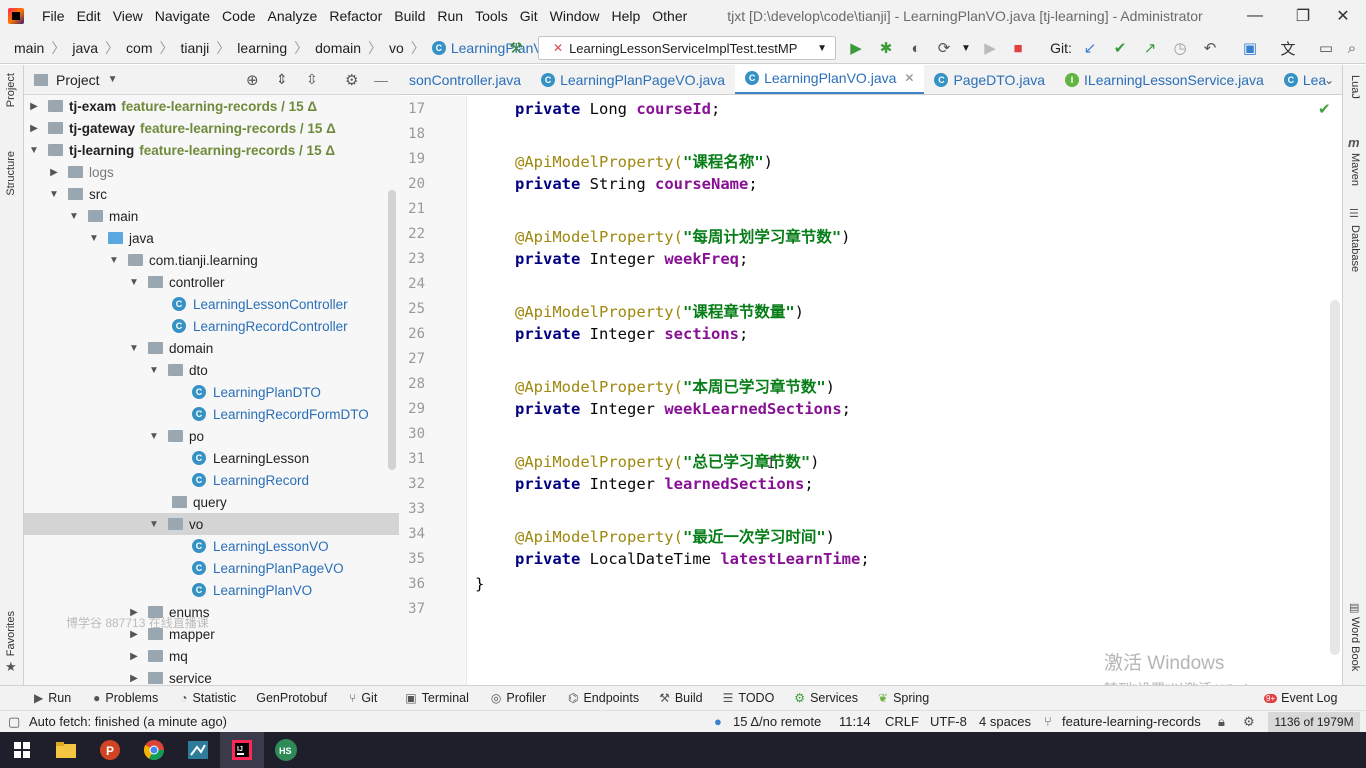  What do you see at coordinates (286, 750) in the screenshot?
I see `hs-app-icon: HS` at bounding box center [286, 750].